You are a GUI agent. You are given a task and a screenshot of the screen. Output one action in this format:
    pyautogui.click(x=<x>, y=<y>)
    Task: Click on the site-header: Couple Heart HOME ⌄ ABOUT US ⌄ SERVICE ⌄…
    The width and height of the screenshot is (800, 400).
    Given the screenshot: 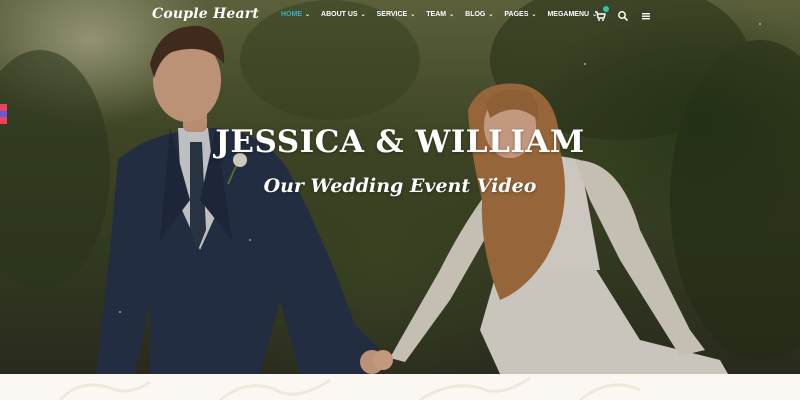 What is the action you would take?
    pyautogui.click(x=400, y=16)
    